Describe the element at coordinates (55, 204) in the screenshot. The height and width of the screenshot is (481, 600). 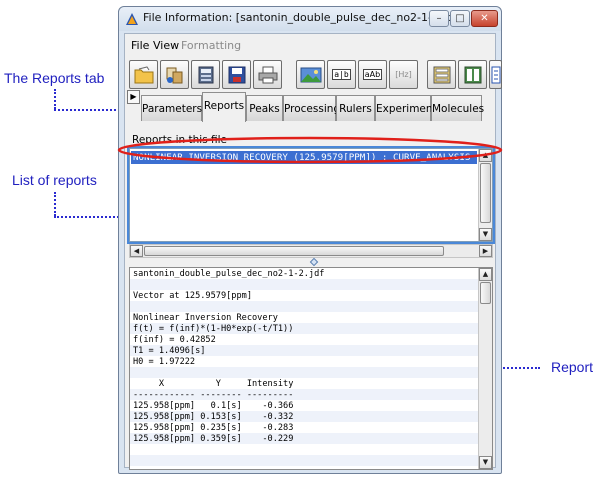
I see `callout-list-leader` at that location.